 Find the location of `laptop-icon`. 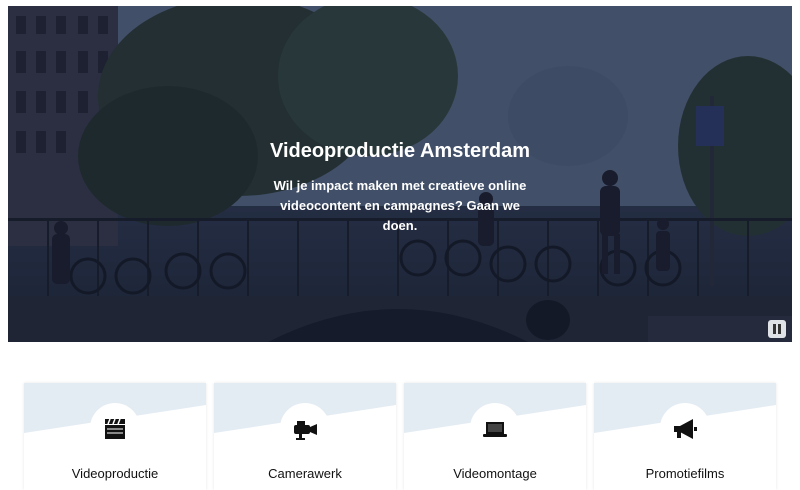

laptop-icon is located at coordinates (495, 429).